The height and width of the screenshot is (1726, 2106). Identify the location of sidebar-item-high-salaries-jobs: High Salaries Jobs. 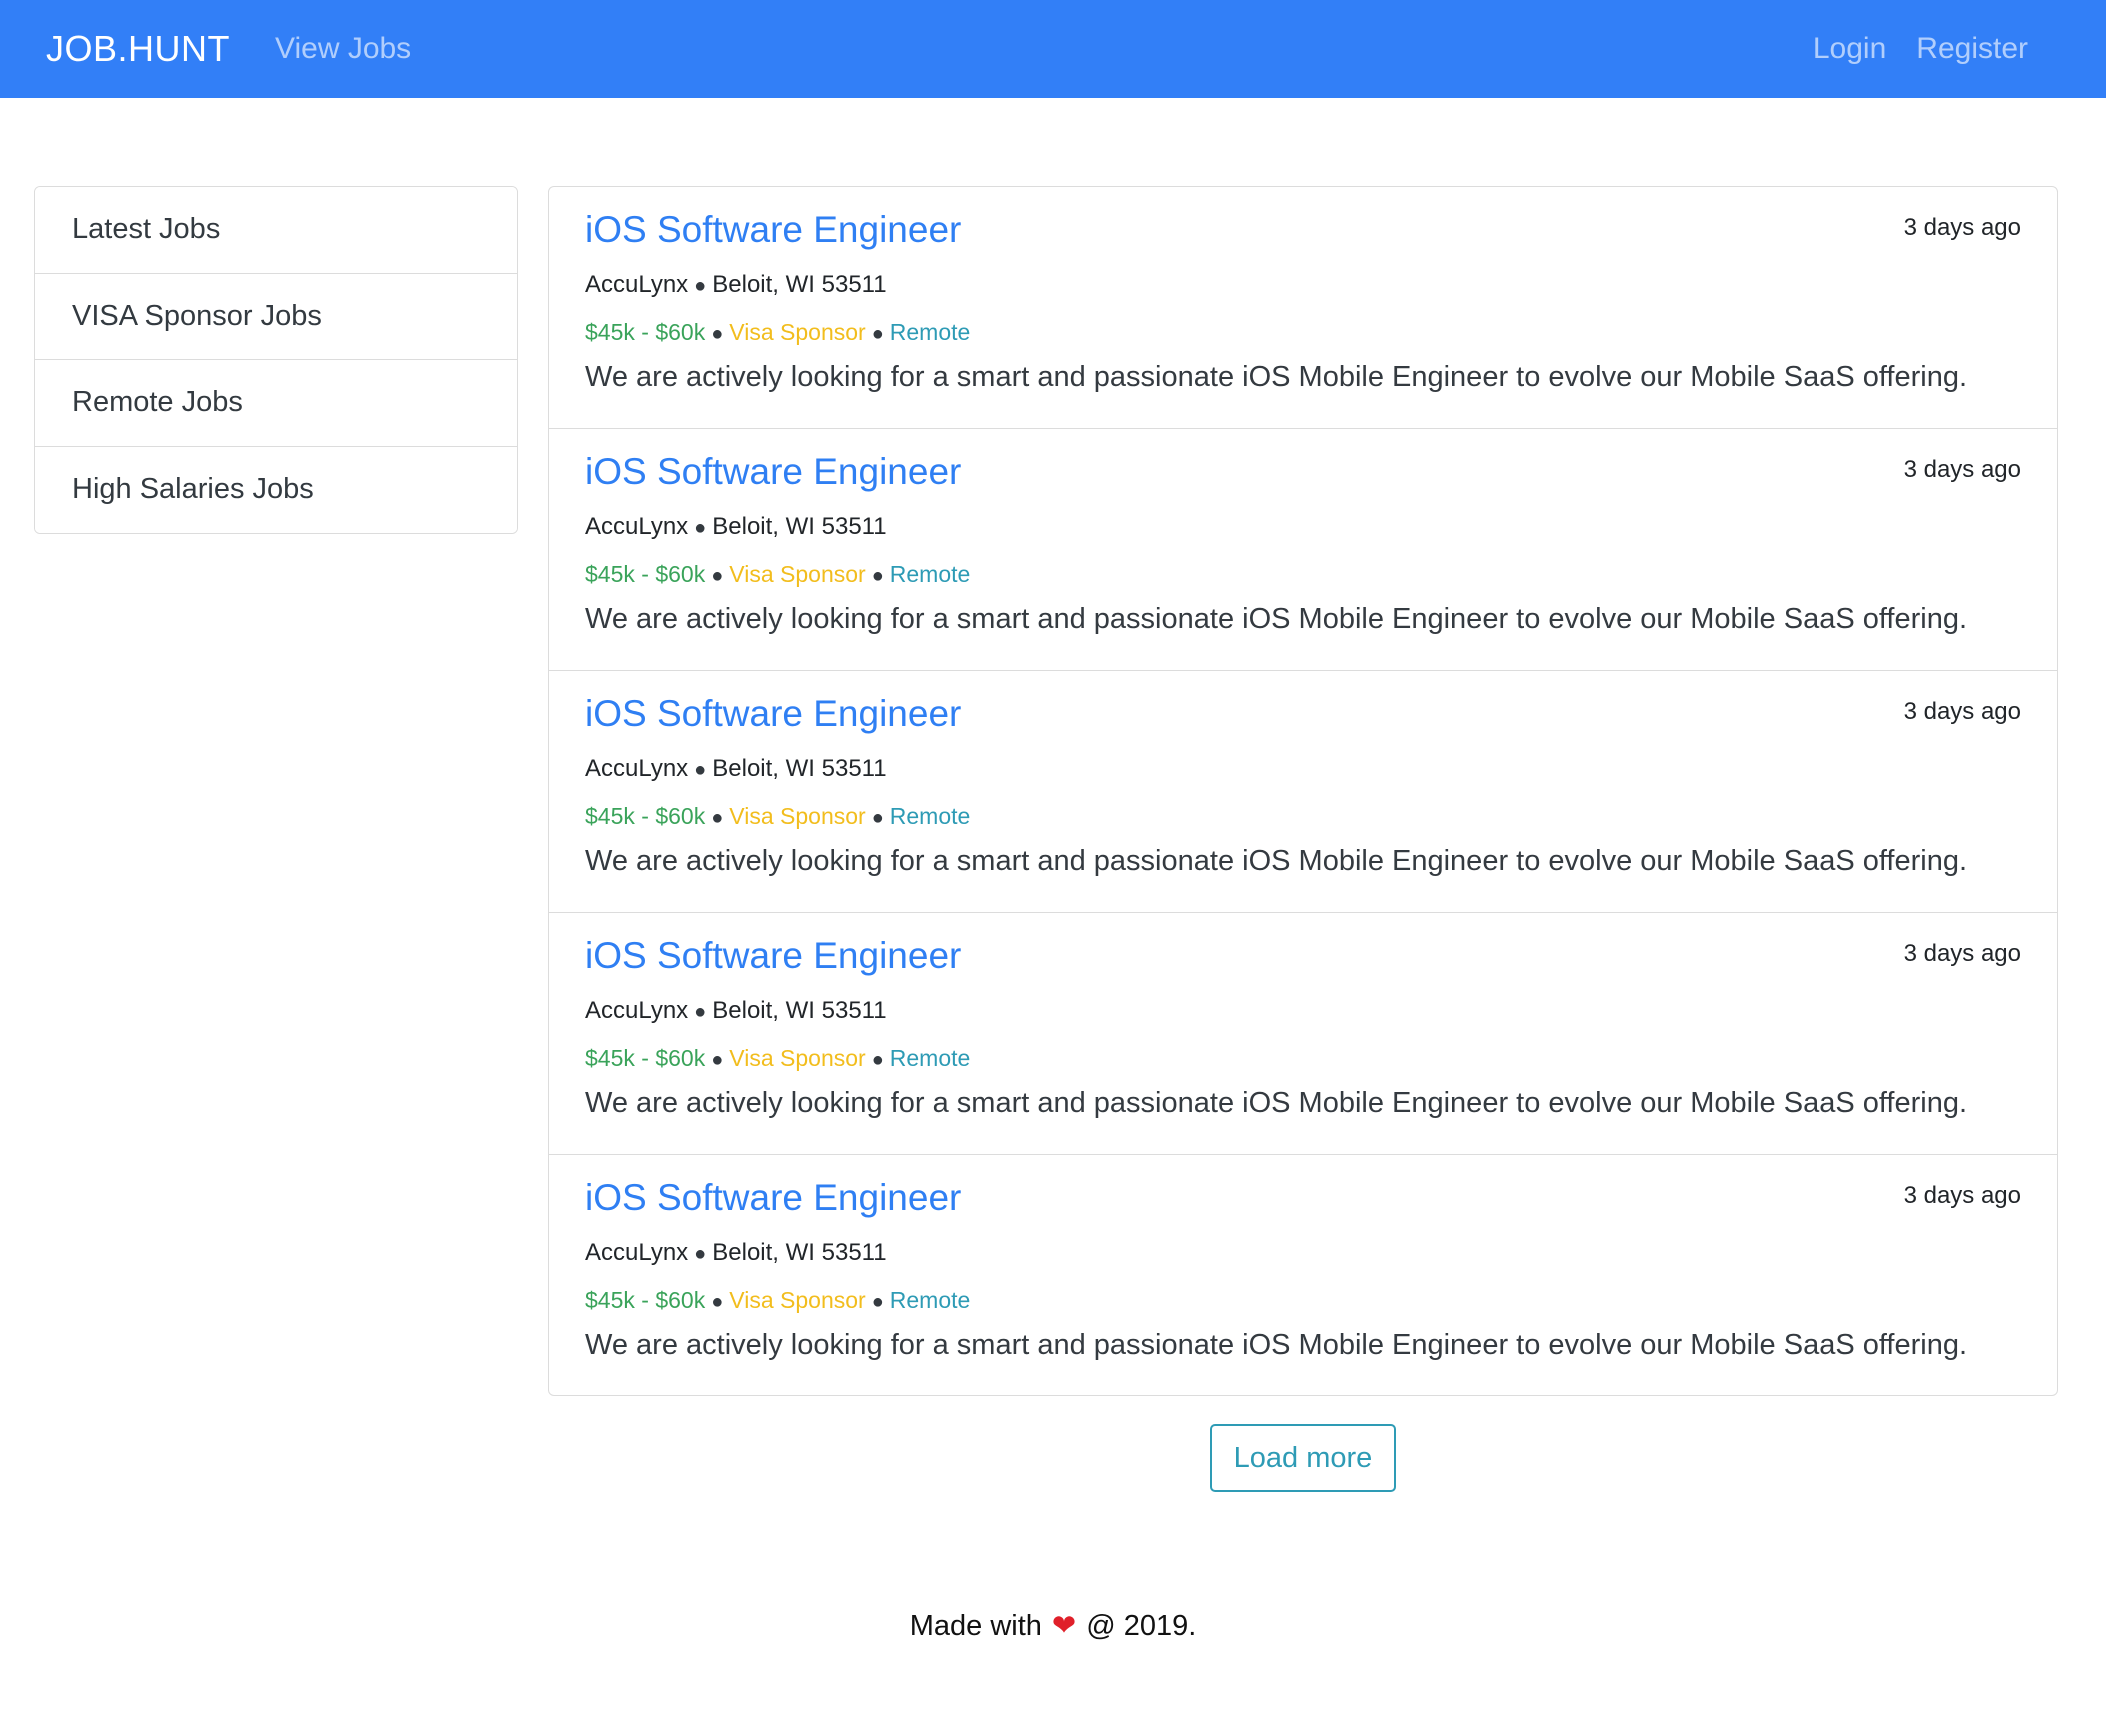
(276, 489).